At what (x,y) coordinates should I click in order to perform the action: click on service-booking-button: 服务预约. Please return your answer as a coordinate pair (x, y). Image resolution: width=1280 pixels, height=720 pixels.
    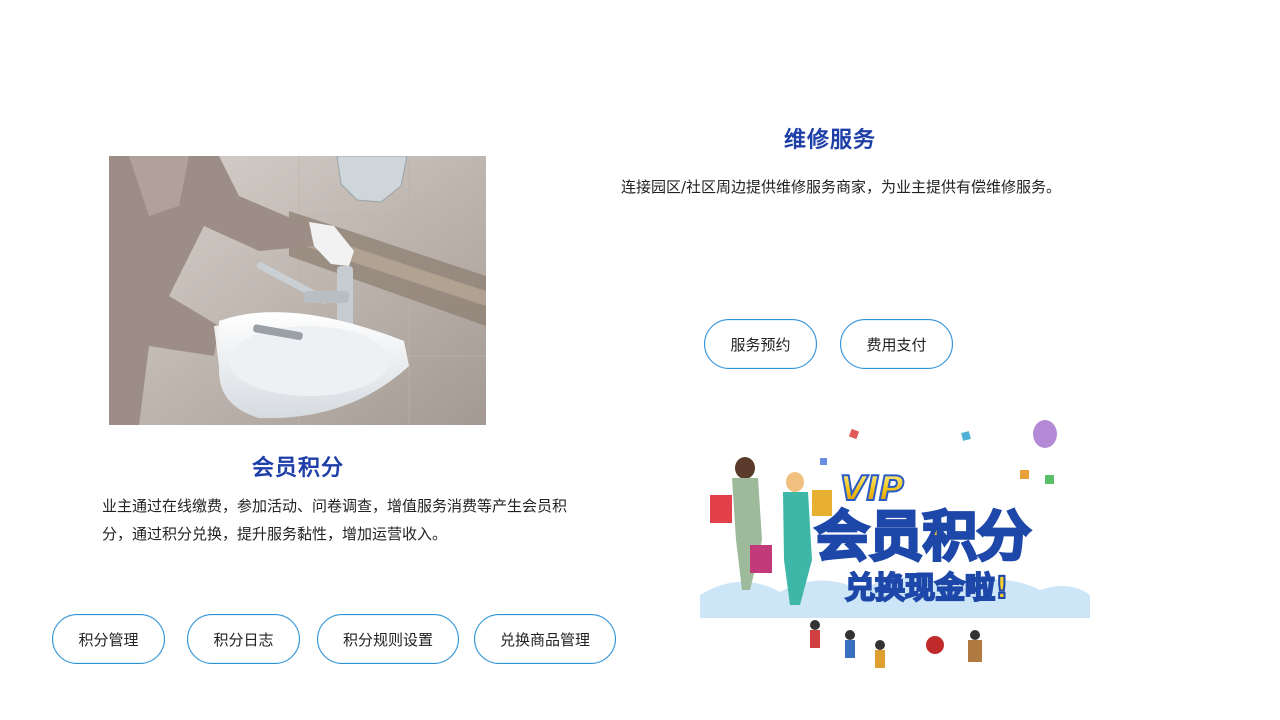
    Looking at the image, I should click on (760, 344).